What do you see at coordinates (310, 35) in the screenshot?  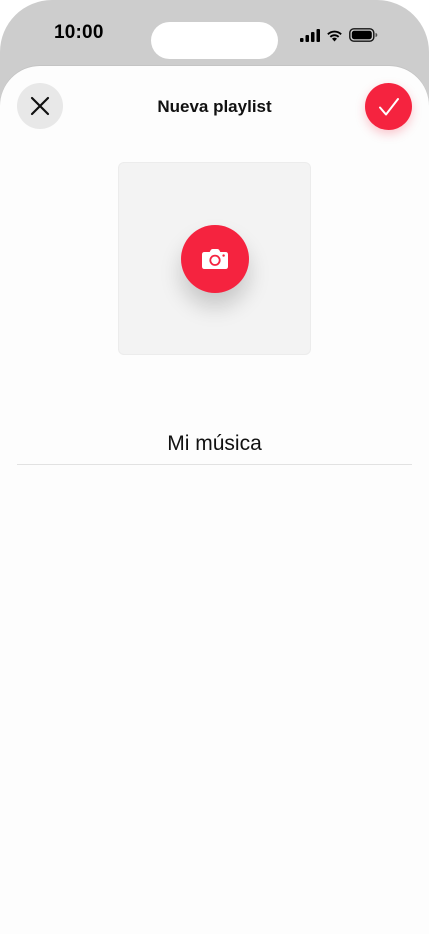 I see `cellular-signal-icon` at bounding box center [310, 35].